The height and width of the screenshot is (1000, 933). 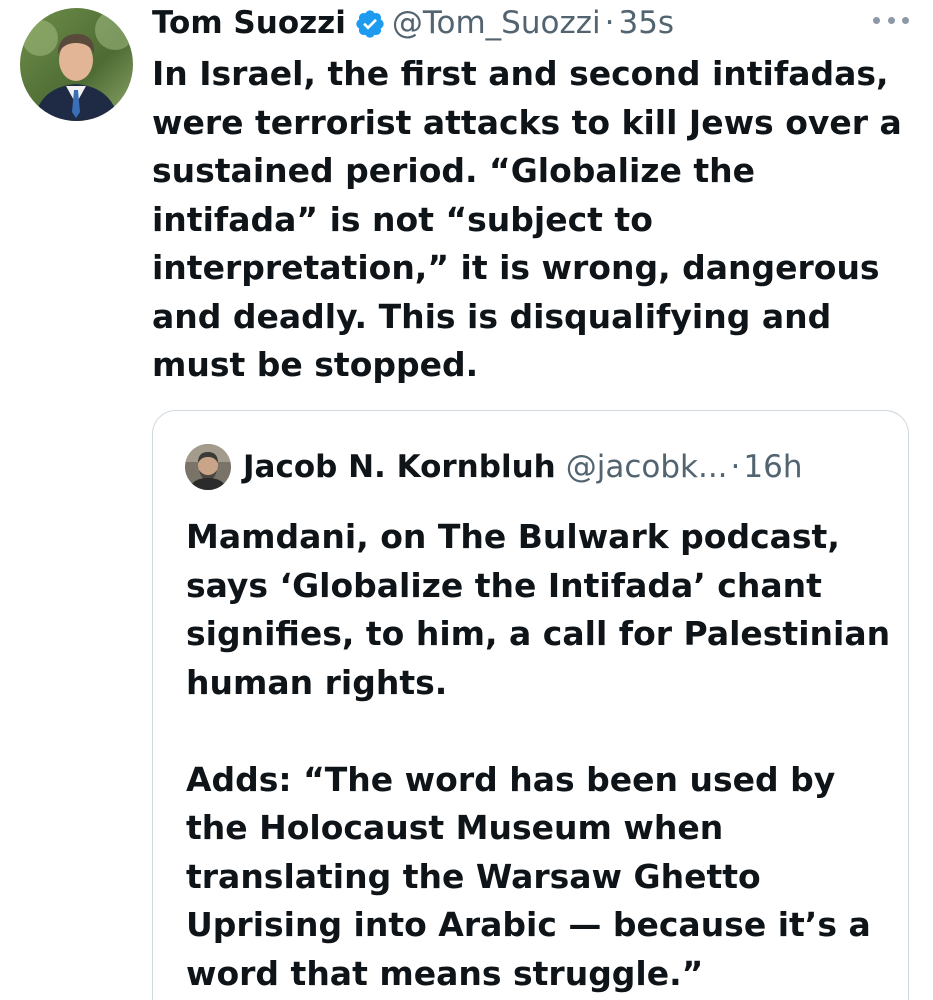 What do you see at coordinates (772, 467) in the screenshot?
I see `quoted-tweet-timestamp: 16h` at bounding box center [772, 467].